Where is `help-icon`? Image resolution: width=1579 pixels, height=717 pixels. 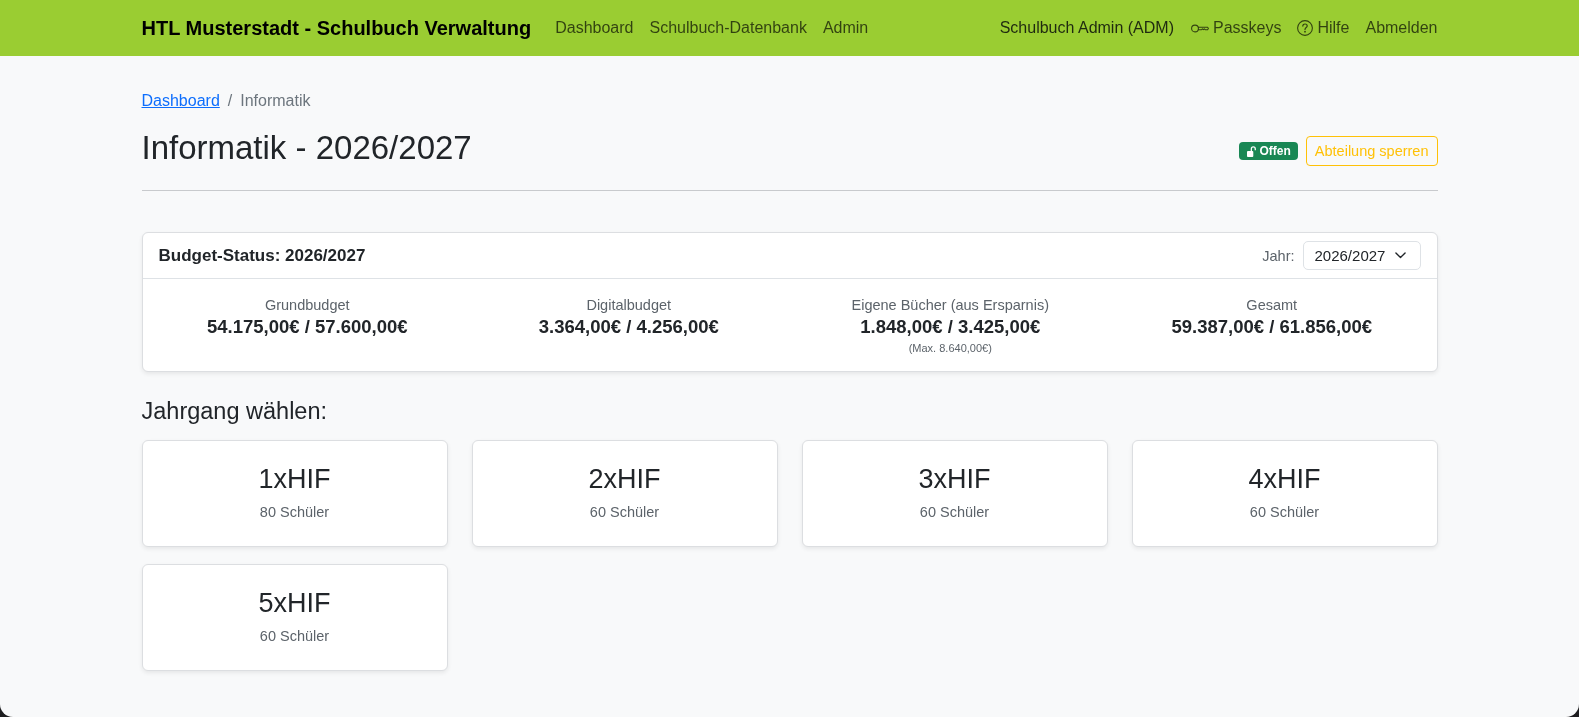 help-icon is located at coordinates (1305, 28).